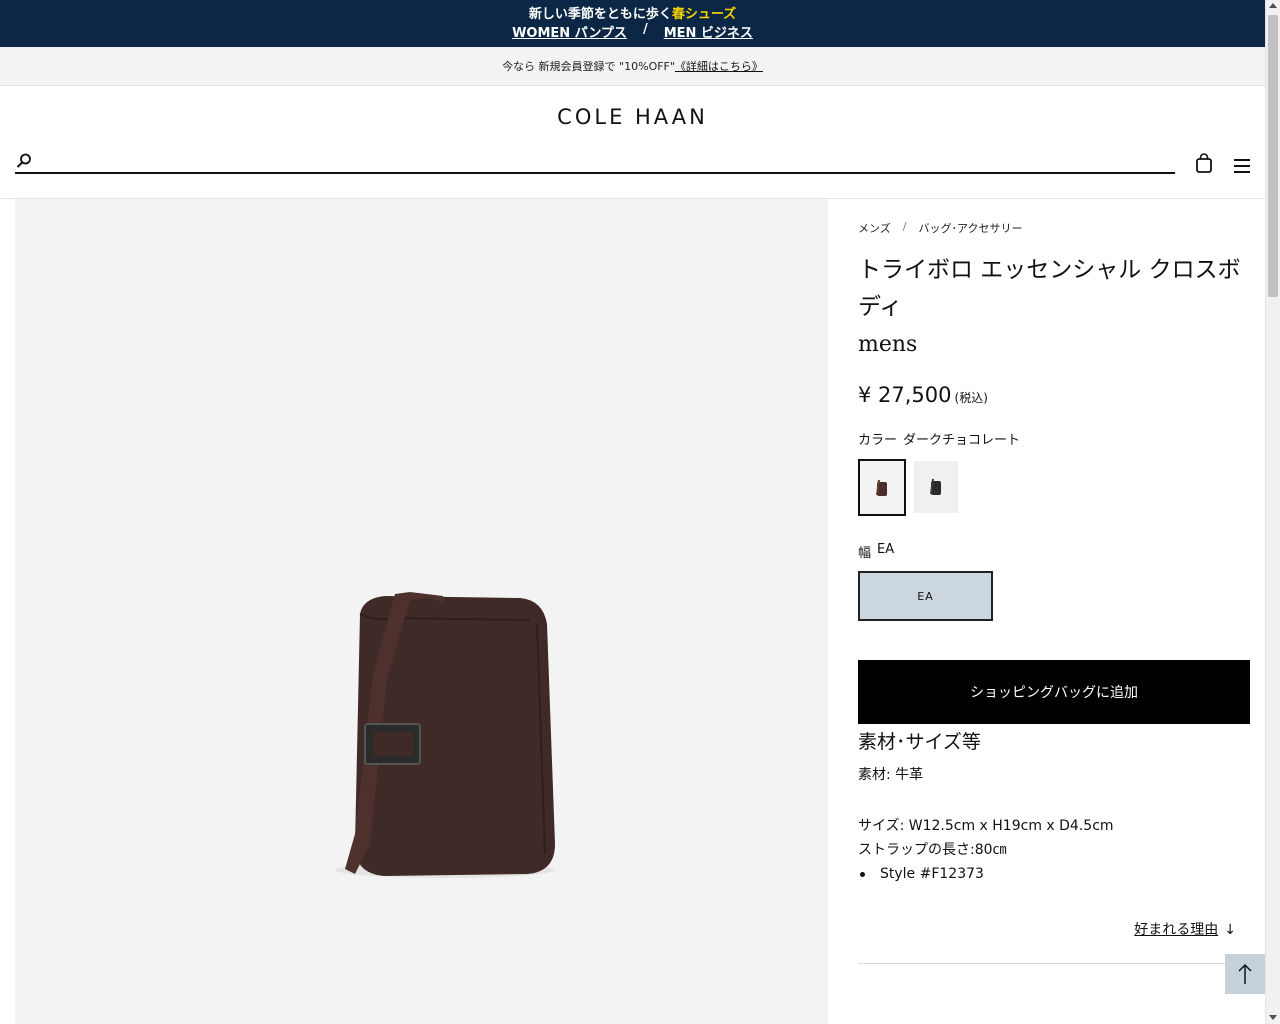 This screenshot has height=1024, width=1280. I want to click on brand-logo: COLE HAAN, so click(632, 117).